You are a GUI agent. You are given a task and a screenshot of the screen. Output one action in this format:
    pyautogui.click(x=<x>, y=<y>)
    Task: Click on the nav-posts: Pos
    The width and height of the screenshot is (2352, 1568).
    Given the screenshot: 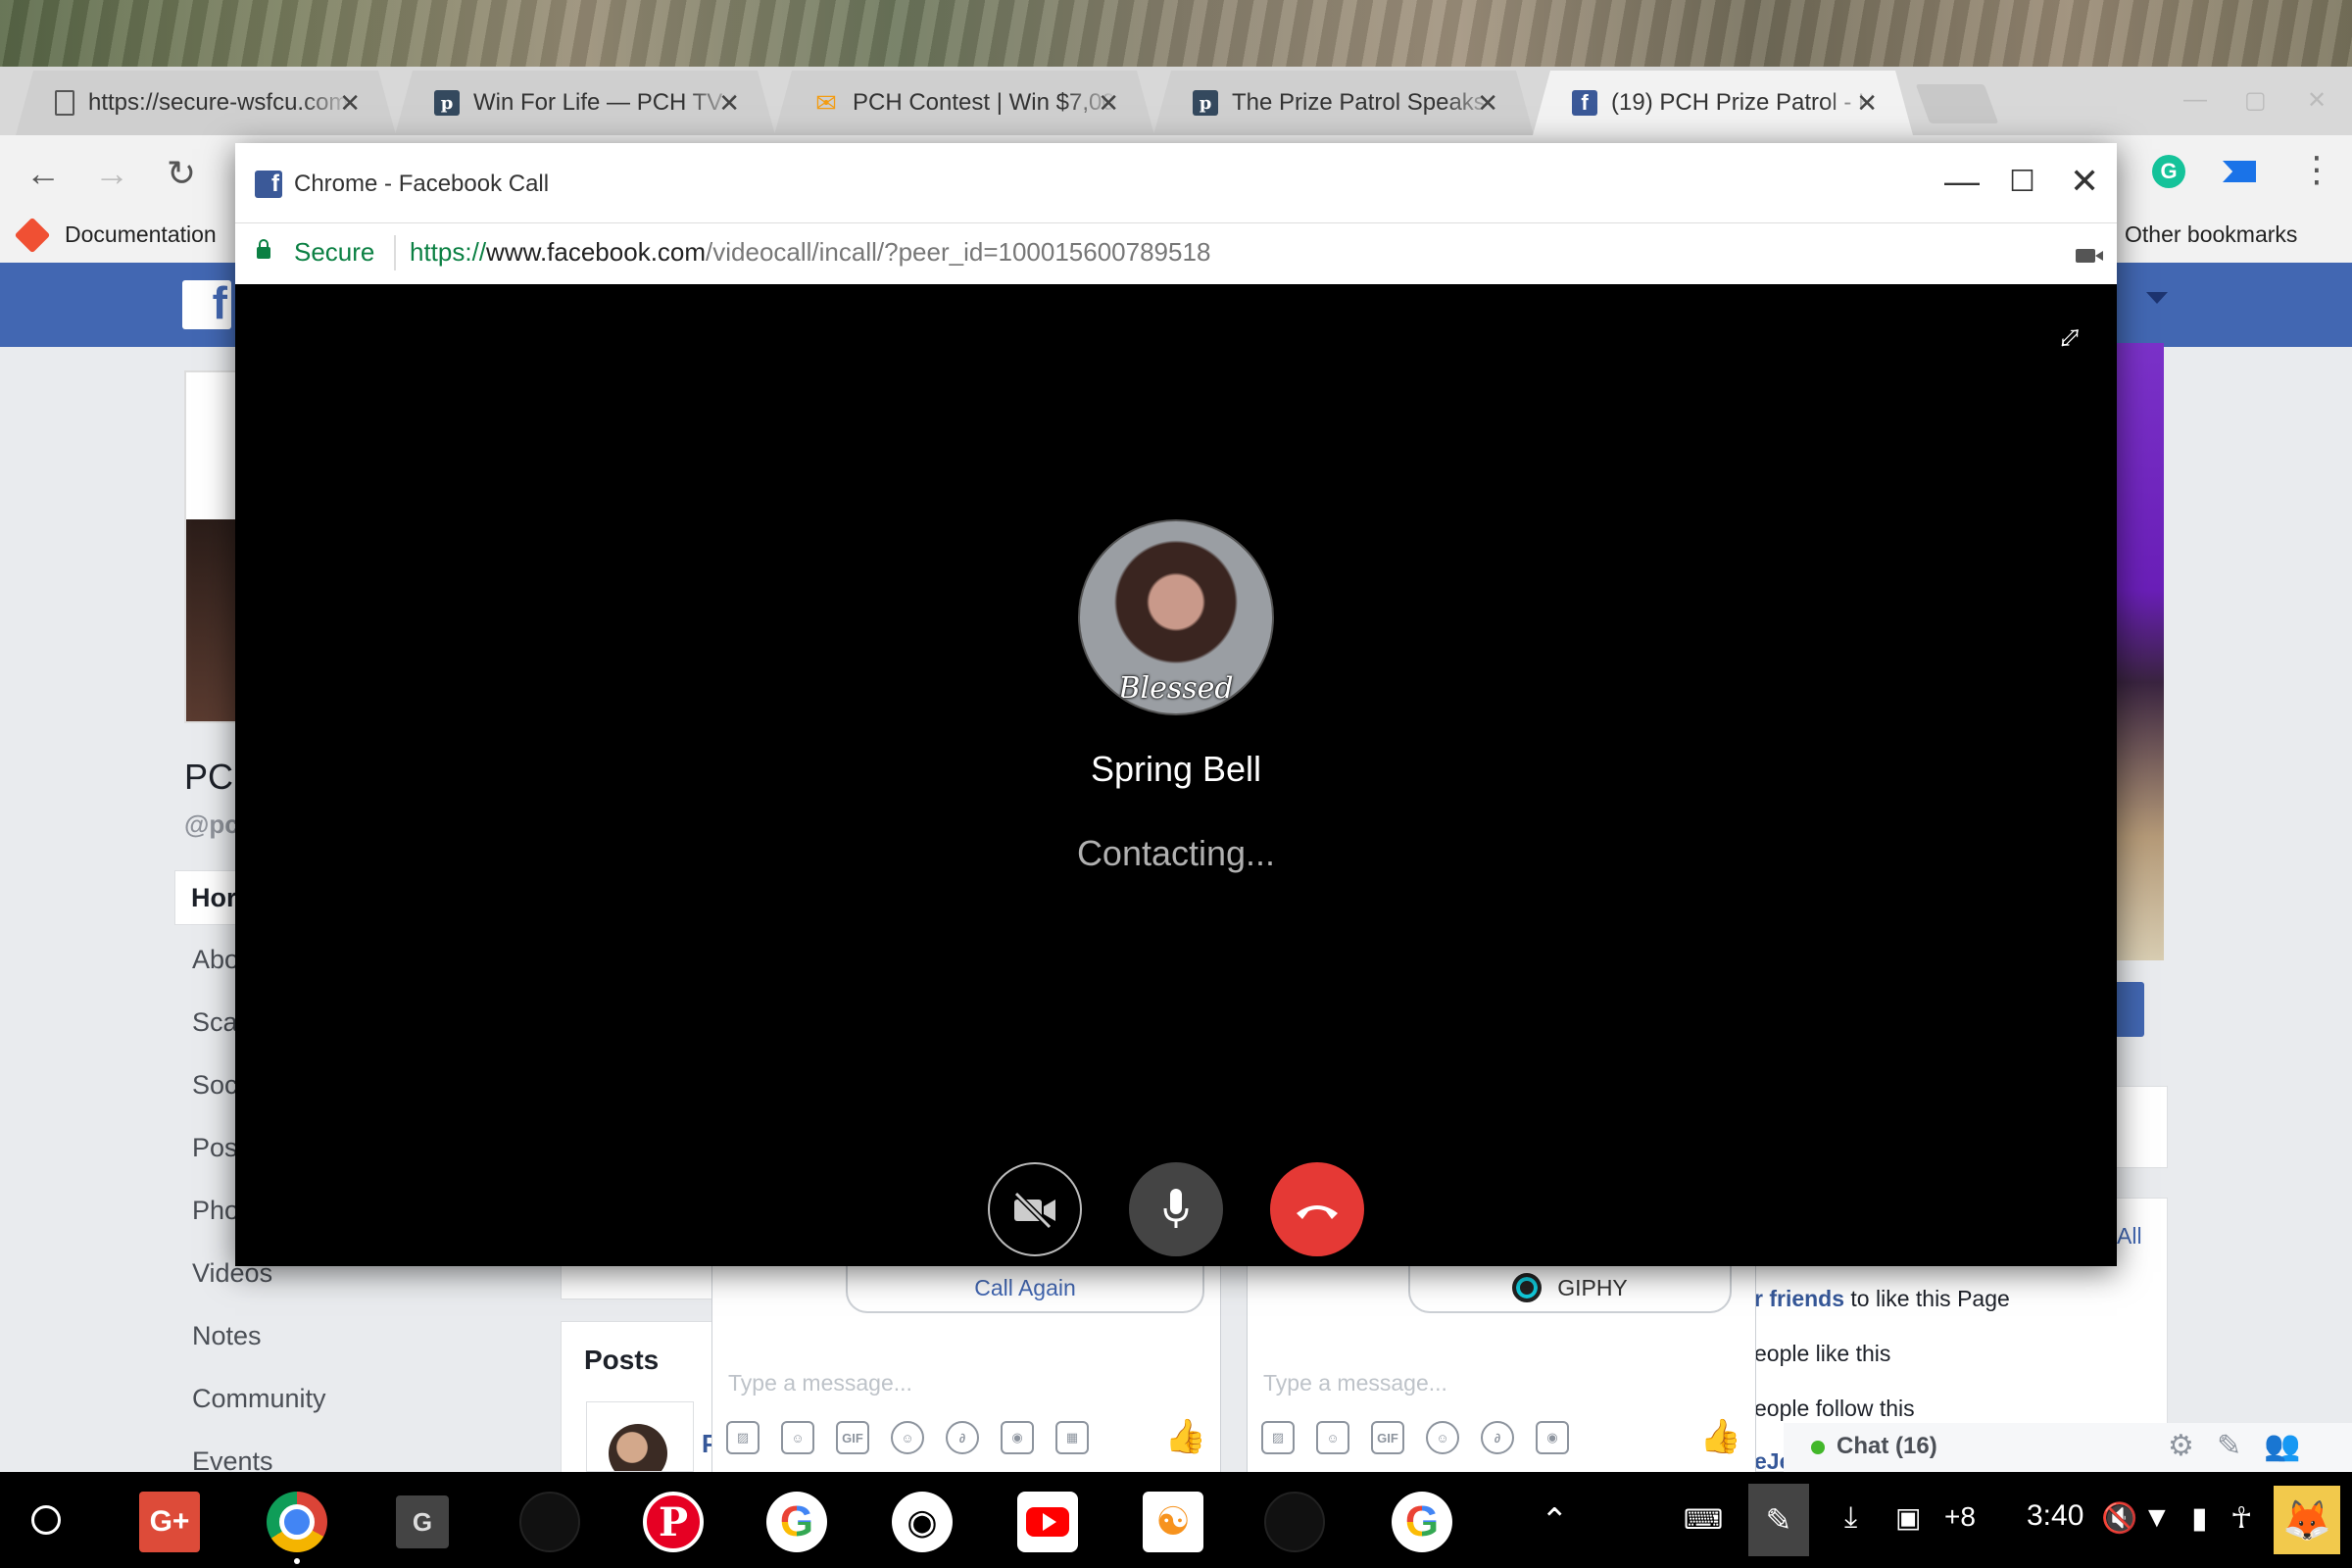 What is the action you would take?
    pyautogui.click(x=215, y=1148)
    